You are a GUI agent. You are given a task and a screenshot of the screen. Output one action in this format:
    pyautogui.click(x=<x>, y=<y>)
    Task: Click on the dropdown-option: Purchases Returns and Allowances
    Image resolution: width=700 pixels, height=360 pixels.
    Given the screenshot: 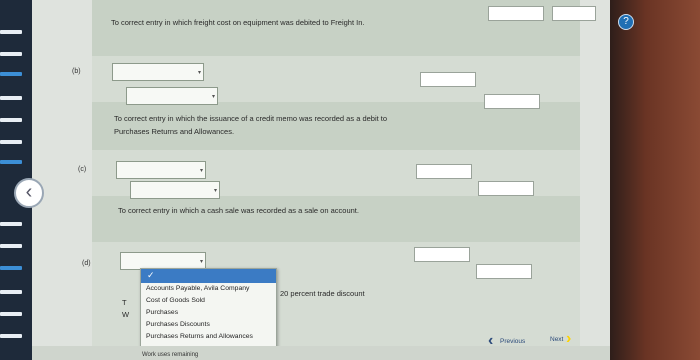 What is the action you would take?
    pyautogui.click(x=208, y=337)
    